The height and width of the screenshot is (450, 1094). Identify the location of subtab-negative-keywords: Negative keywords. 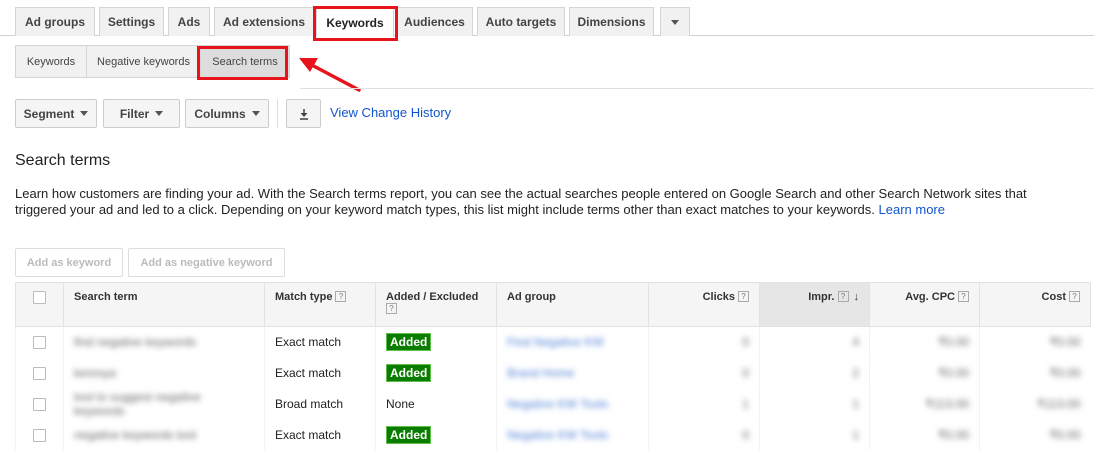
(143, 61).